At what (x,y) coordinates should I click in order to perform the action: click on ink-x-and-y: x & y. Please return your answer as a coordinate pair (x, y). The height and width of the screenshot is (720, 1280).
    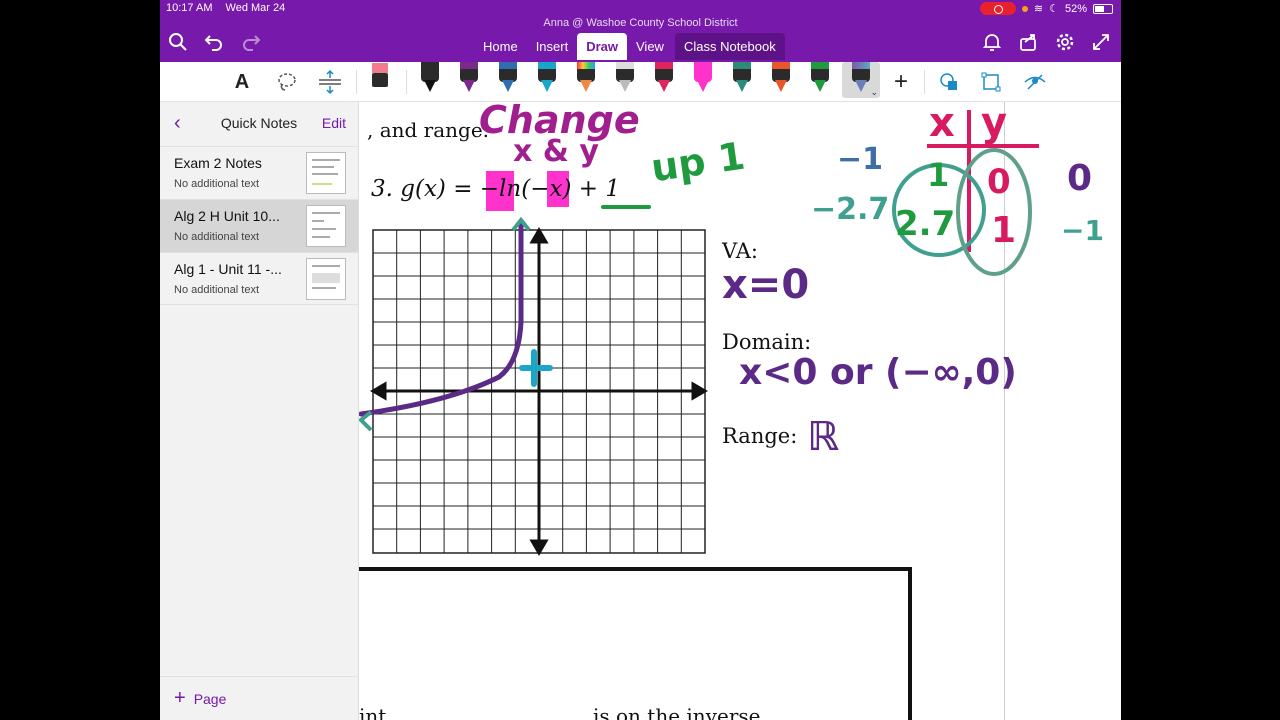
    Looking at the image, I should click on (556, 151).